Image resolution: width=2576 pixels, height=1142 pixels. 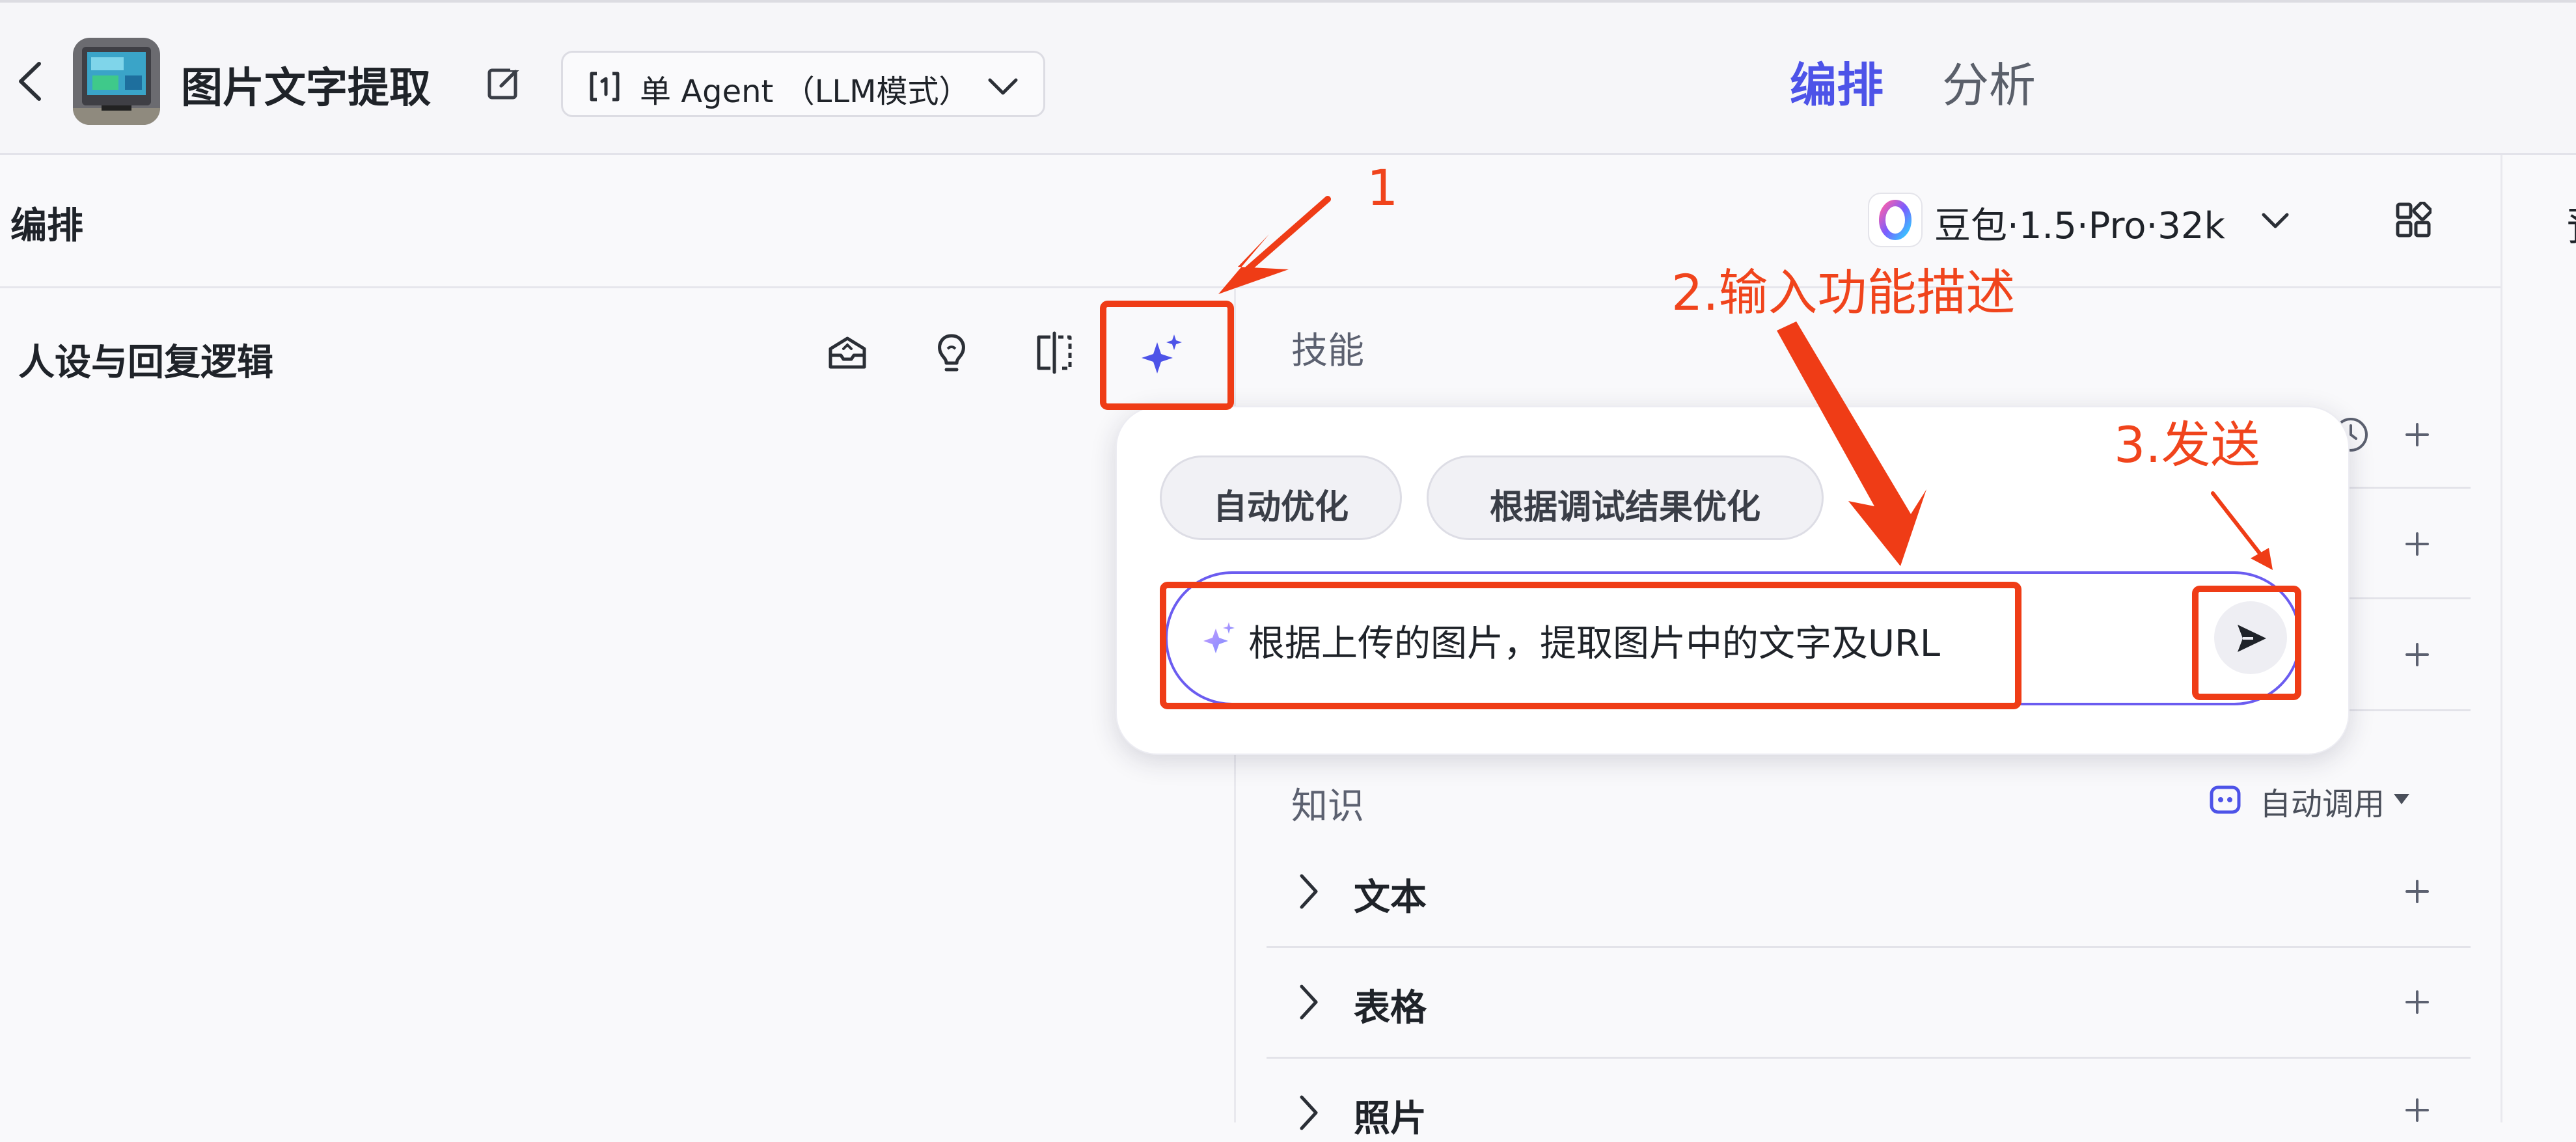 What do you see at coordinates (847, 352) in the screenshot?
I see `prompt-library-icon` at bounding box center [847, 352].